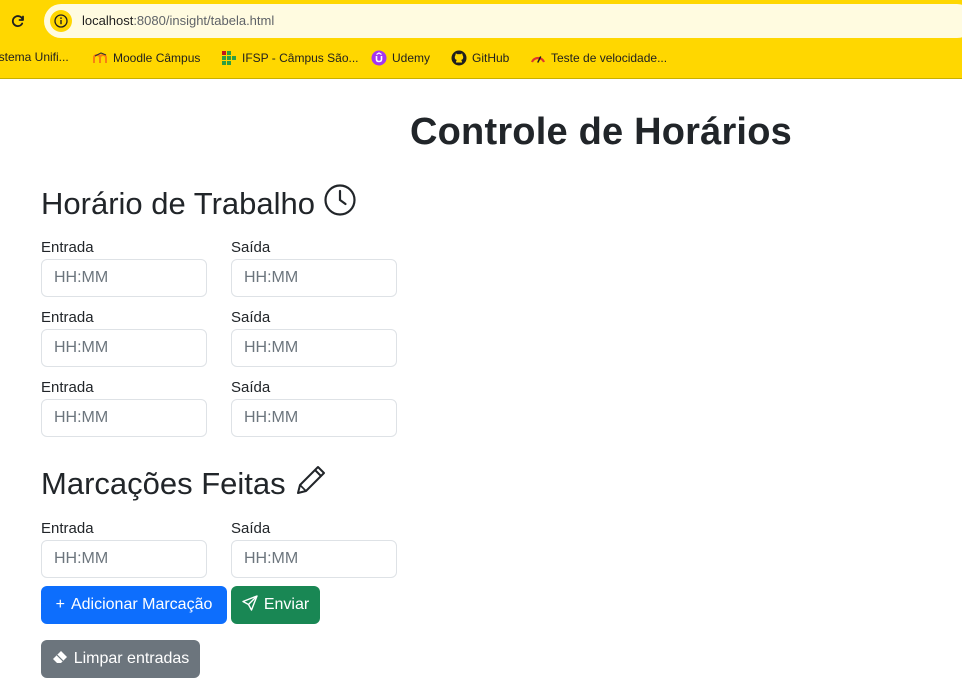 The height and width of the screenshot is (685, 962). What do you see at coordinates (131, 658) in the screenshot?
I see `clear-entries-label: Limpar entradas` at bounding box center [131, 658].